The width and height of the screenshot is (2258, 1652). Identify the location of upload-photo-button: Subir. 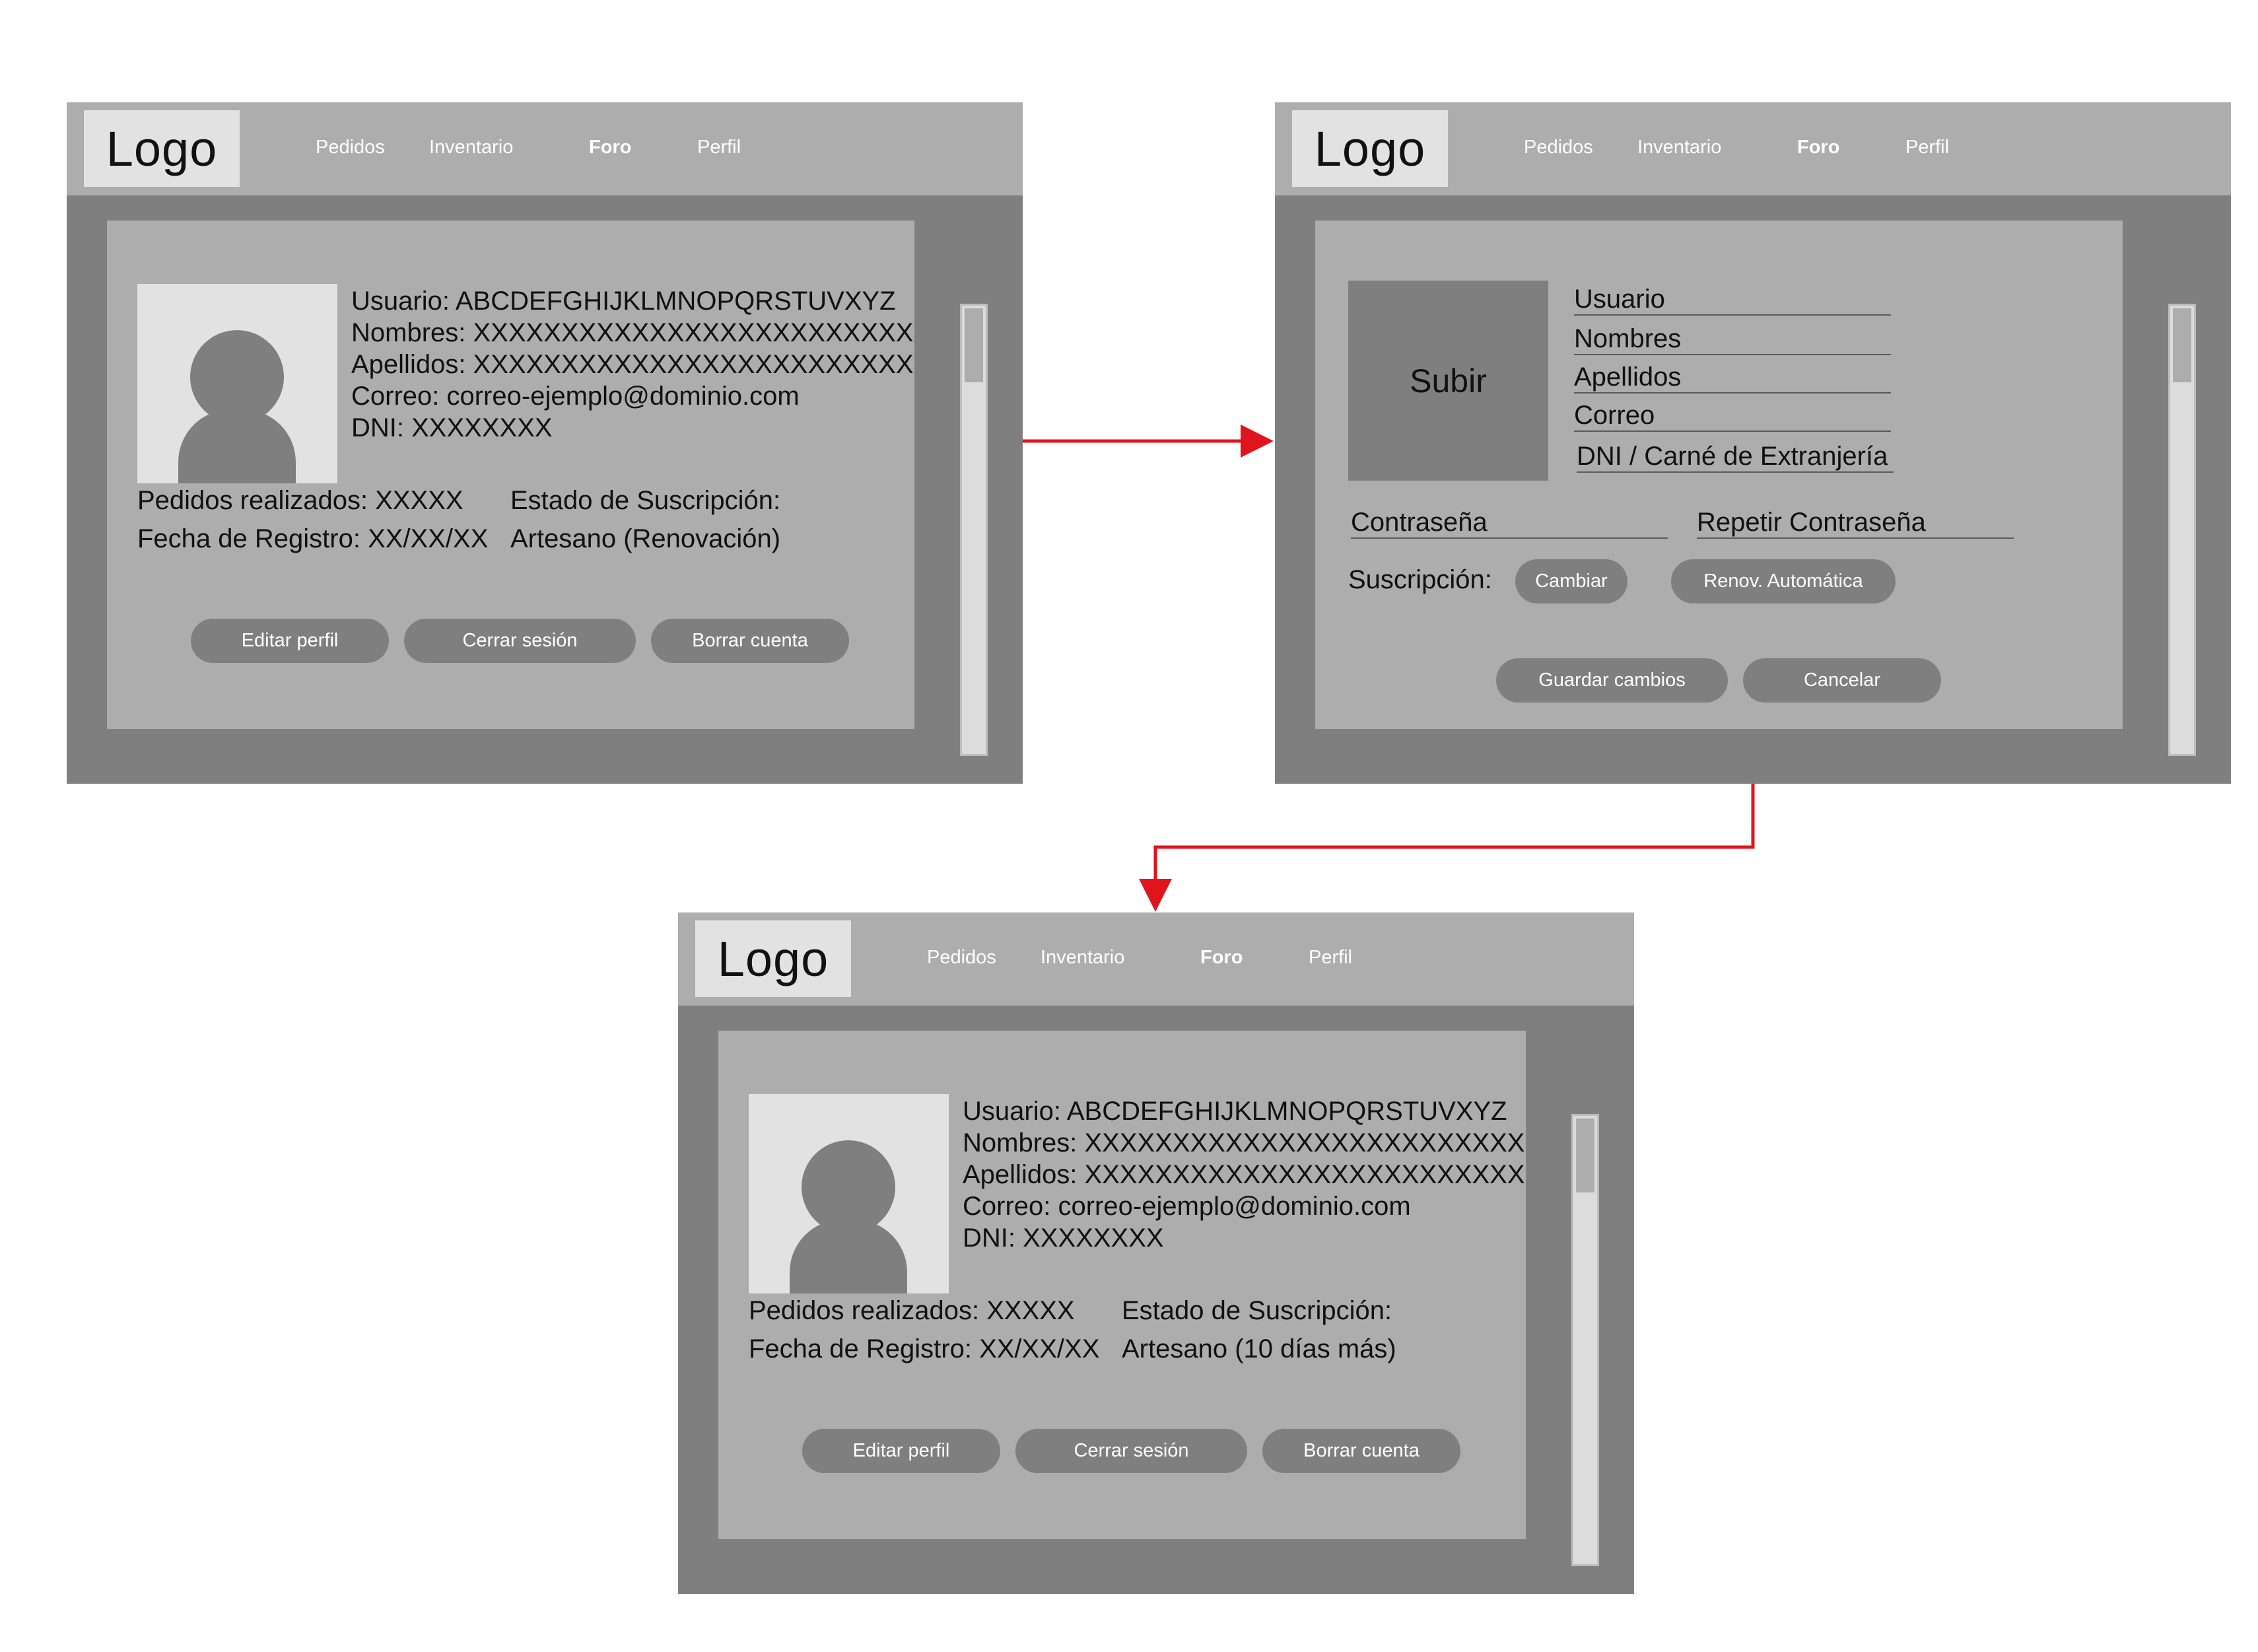
(1448, 381).